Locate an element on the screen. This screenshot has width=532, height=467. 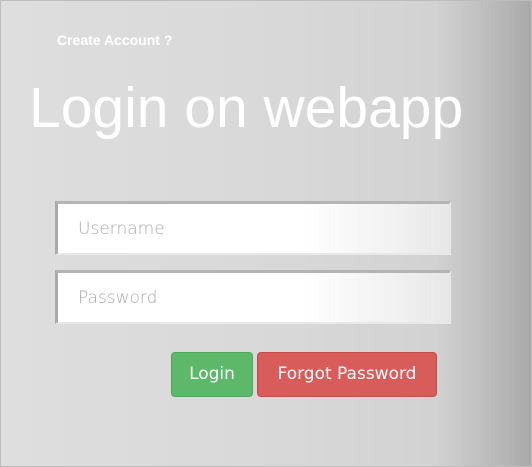
login-button: Login is located at coordinates (212, 374).